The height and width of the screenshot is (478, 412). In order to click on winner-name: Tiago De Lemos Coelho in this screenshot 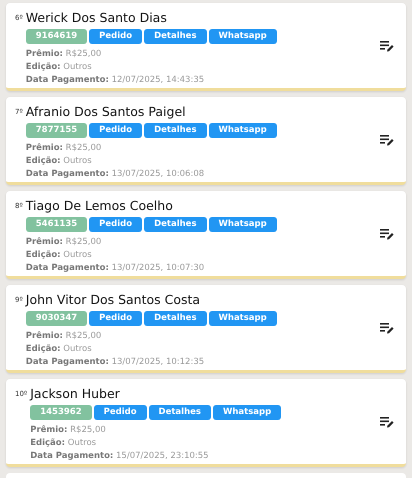, I will do `click(100, 205)`.